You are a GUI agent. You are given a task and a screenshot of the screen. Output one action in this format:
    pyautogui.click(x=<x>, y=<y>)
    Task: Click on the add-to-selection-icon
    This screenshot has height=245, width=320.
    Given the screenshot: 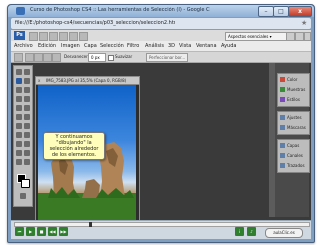 What is the action you would take?
    pyautogui.click(x=38, y=57)
    